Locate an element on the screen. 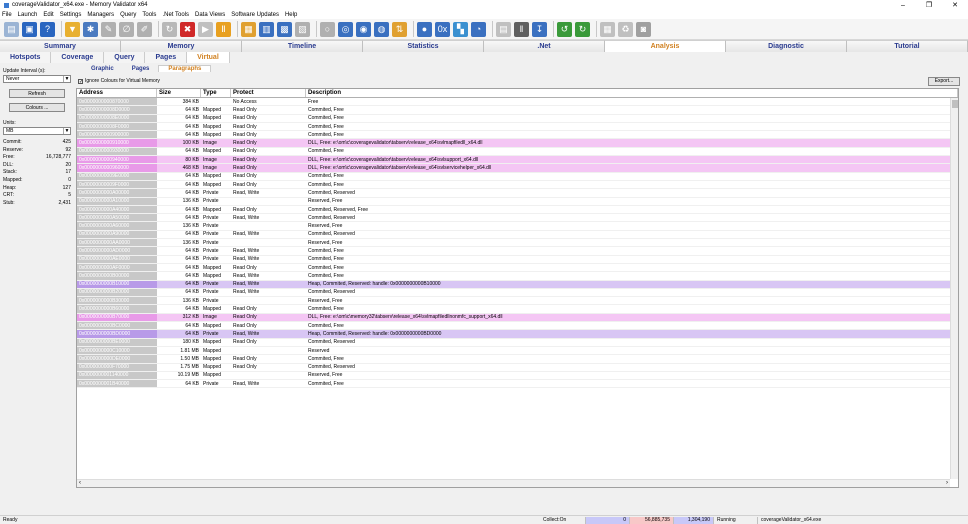  database-icon: ▤ is located at coordinates (503, 29).